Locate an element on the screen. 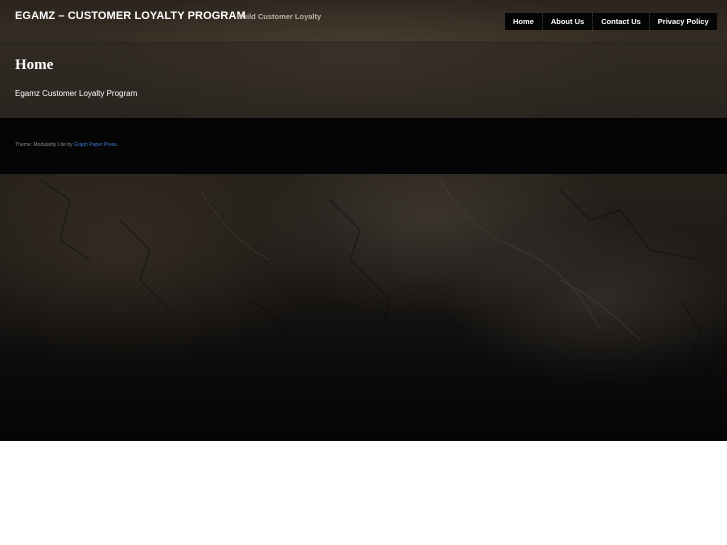 The height and width of the screenshot is (545, 727). page-title: Home is located at coordinates (34, 65).